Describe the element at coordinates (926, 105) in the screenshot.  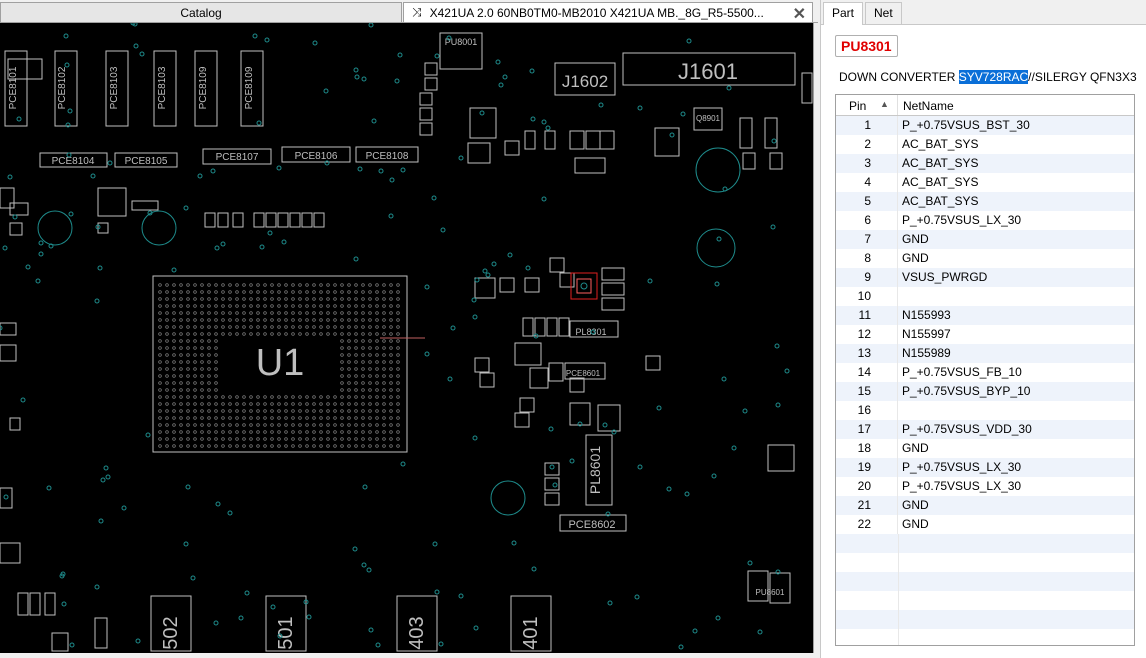
I see `netname-column-header: NetName` at that location.